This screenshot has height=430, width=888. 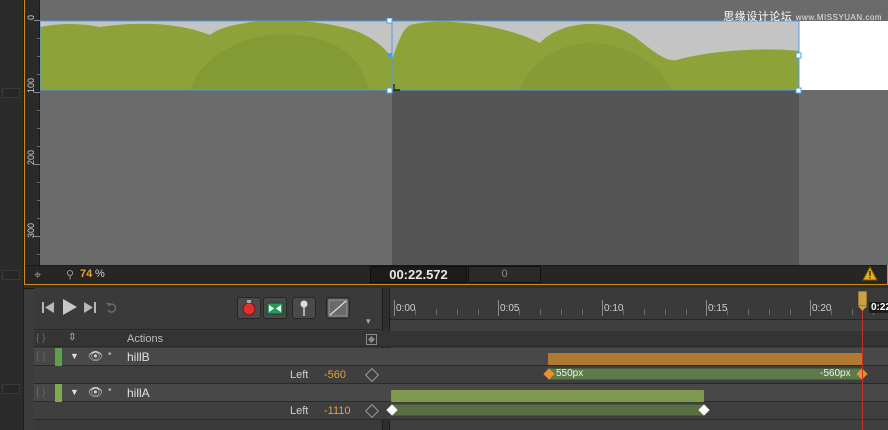 What do you see at coordinates (100, 274) in the screenshot?
I see `zoom-unit: %` at bounding box center [100, 274].